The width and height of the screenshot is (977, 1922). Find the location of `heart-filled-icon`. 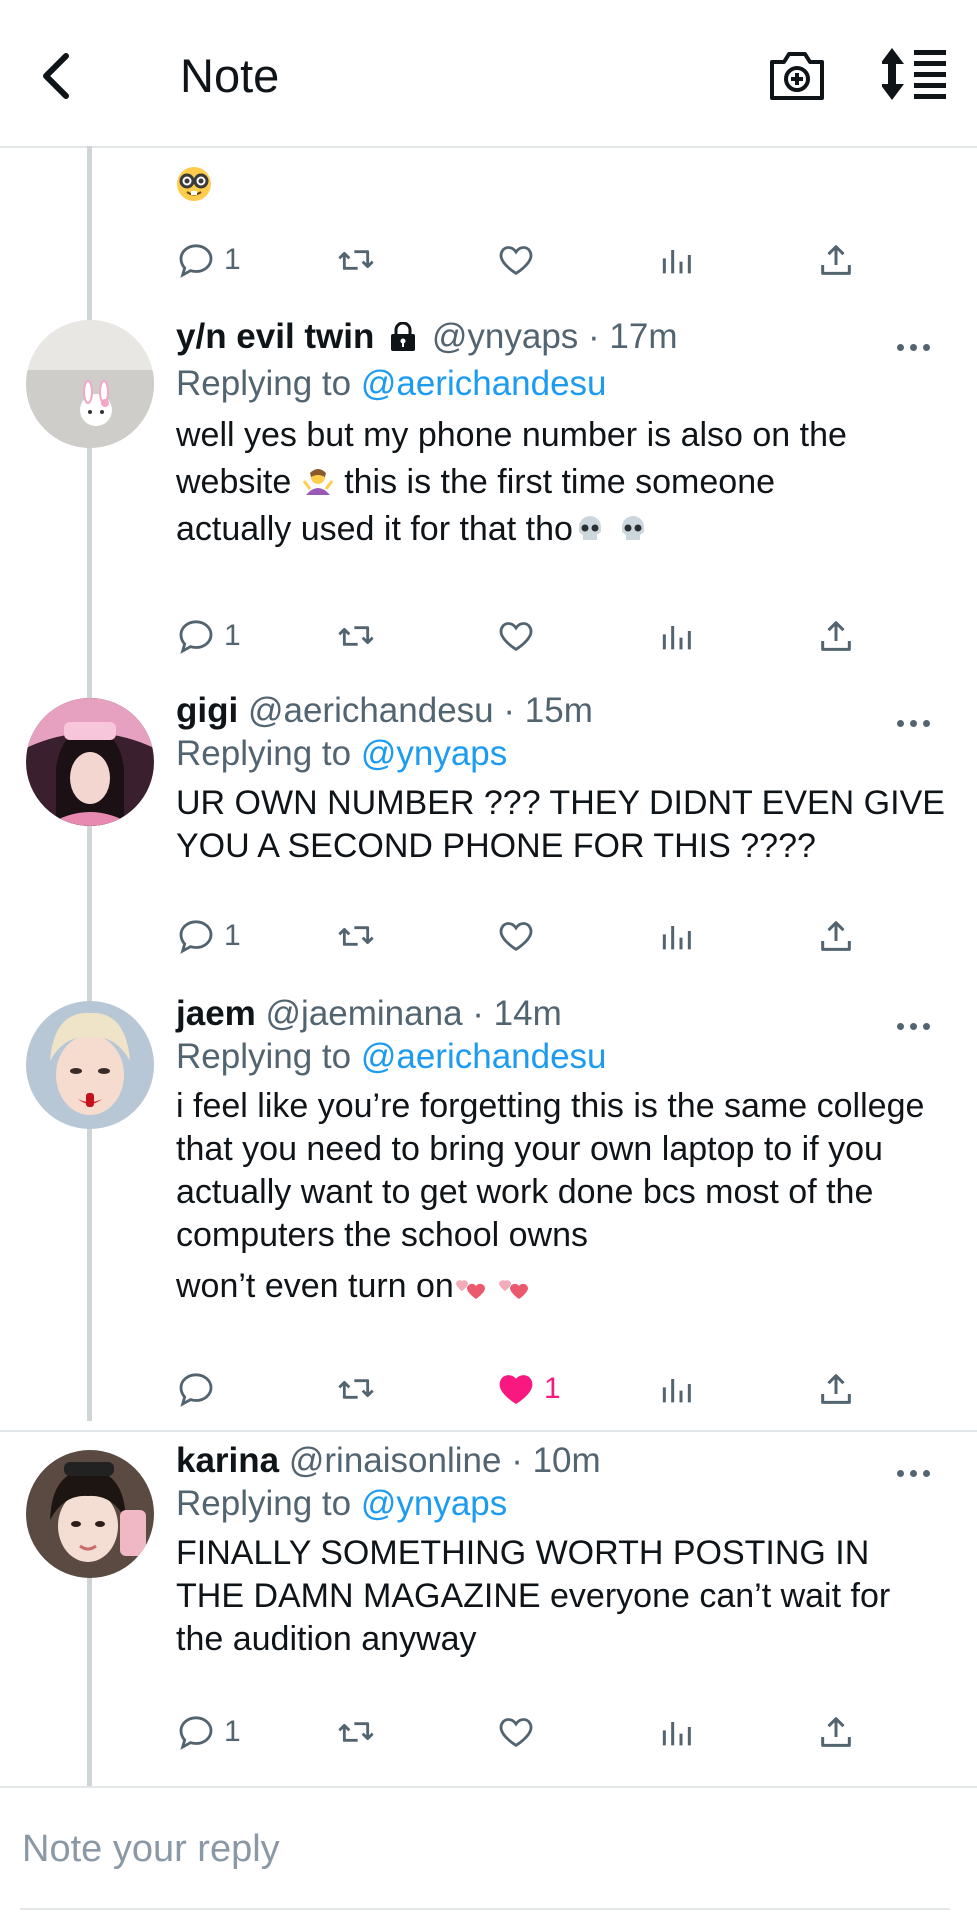

heart-filled-icon is located at coordinates (516, 1389).